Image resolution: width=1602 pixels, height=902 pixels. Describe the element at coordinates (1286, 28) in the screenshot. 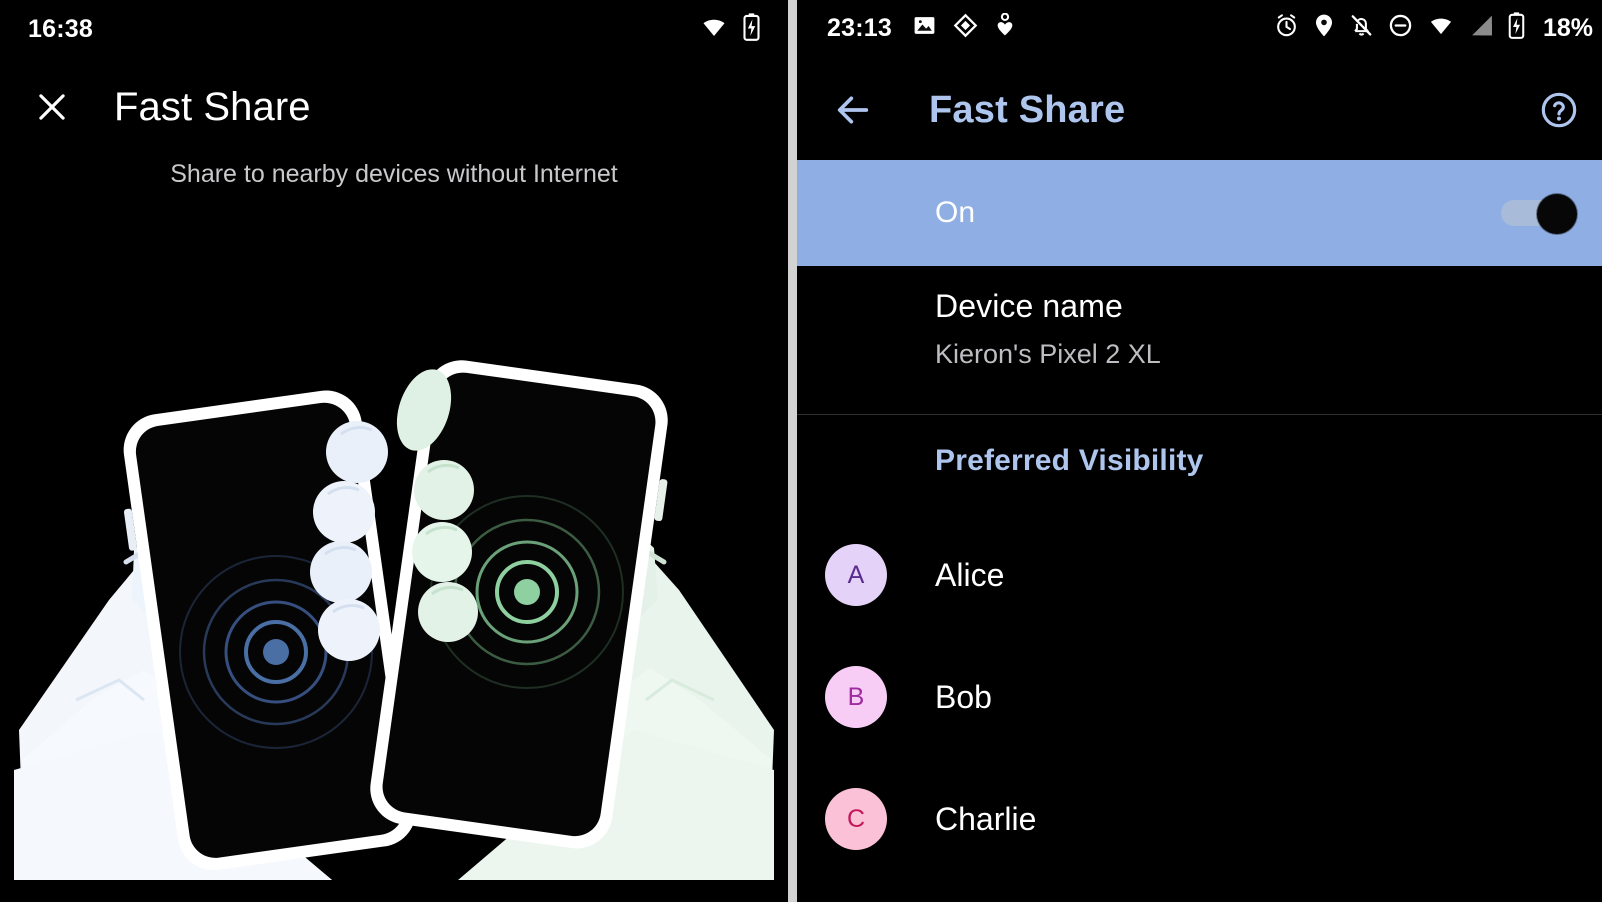

I see `alarm-icon` at that location.